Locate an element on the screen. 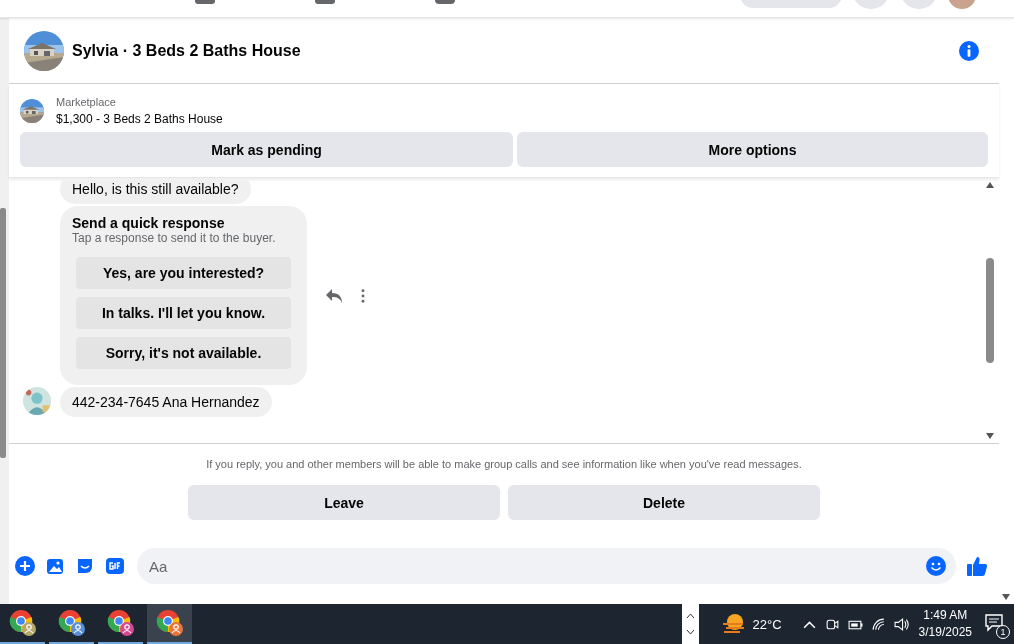 This screenshot has width=1014, height=644. notice-button: Leave is located at coordinates (344, 502).